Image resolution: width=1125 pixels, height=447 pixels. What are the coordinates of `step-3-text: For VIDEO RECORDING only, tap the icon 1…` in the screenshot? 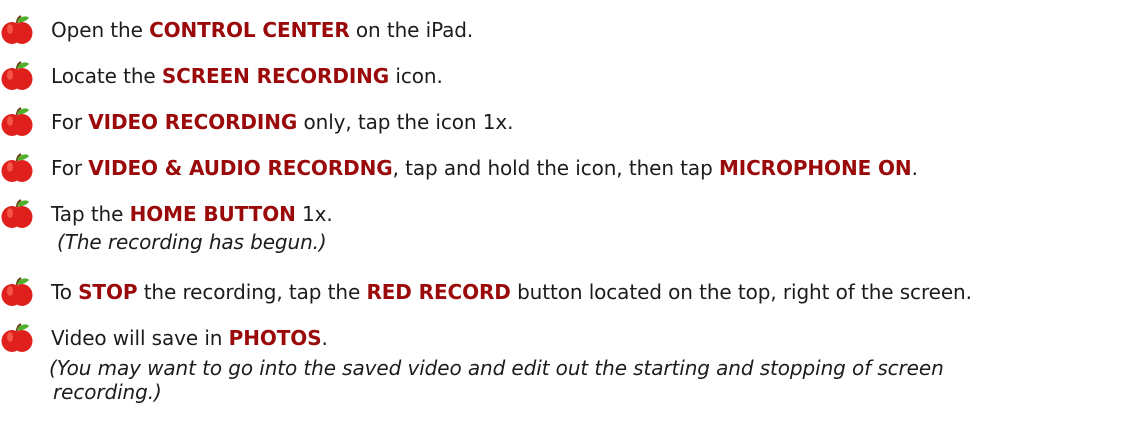 It's located at (282, 122).